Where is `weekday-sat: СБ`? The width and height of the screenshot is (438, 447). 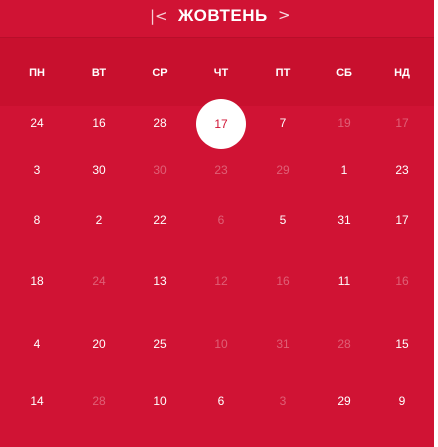 weekday-sat: СБ is located at coordinates (344, 73).